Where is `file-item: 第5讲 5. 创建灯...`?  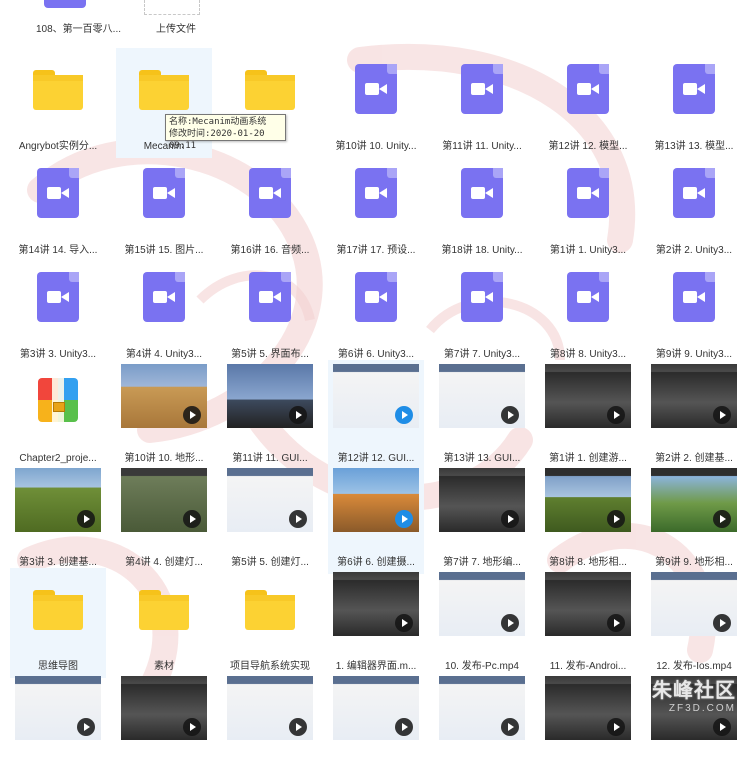 file-item: 第5讲 5. 创建灯... is located at coordinates (270, 519).